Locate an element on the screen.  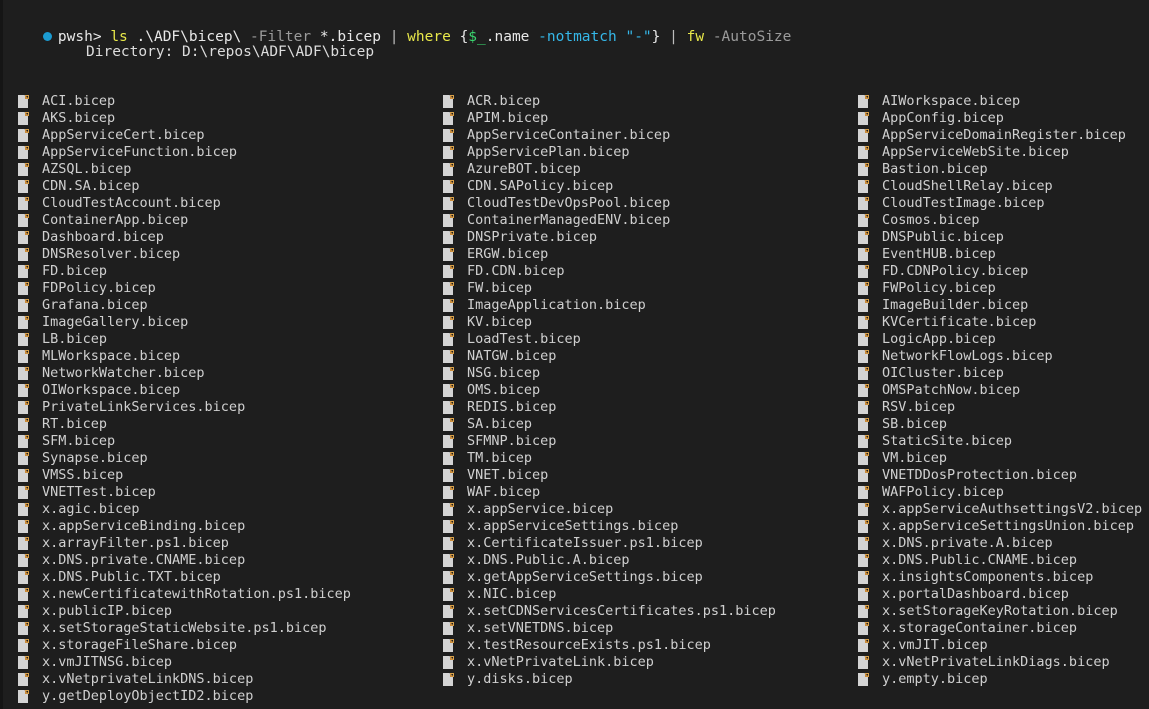
file-list-item: x.appServiceAuthsettingsV2.bicep is located at coordinates (1000, 509).